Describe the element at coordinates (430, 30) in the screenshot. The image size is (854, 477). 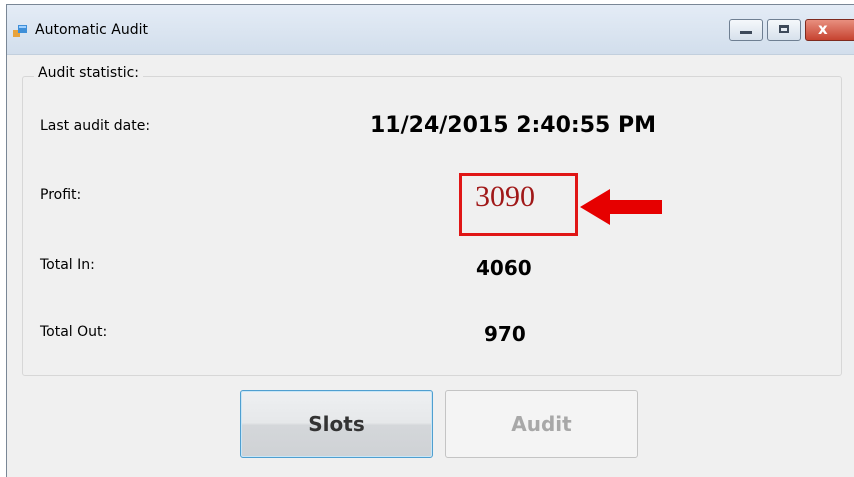
I see `title-bar: Automatic Audit x` at that location.